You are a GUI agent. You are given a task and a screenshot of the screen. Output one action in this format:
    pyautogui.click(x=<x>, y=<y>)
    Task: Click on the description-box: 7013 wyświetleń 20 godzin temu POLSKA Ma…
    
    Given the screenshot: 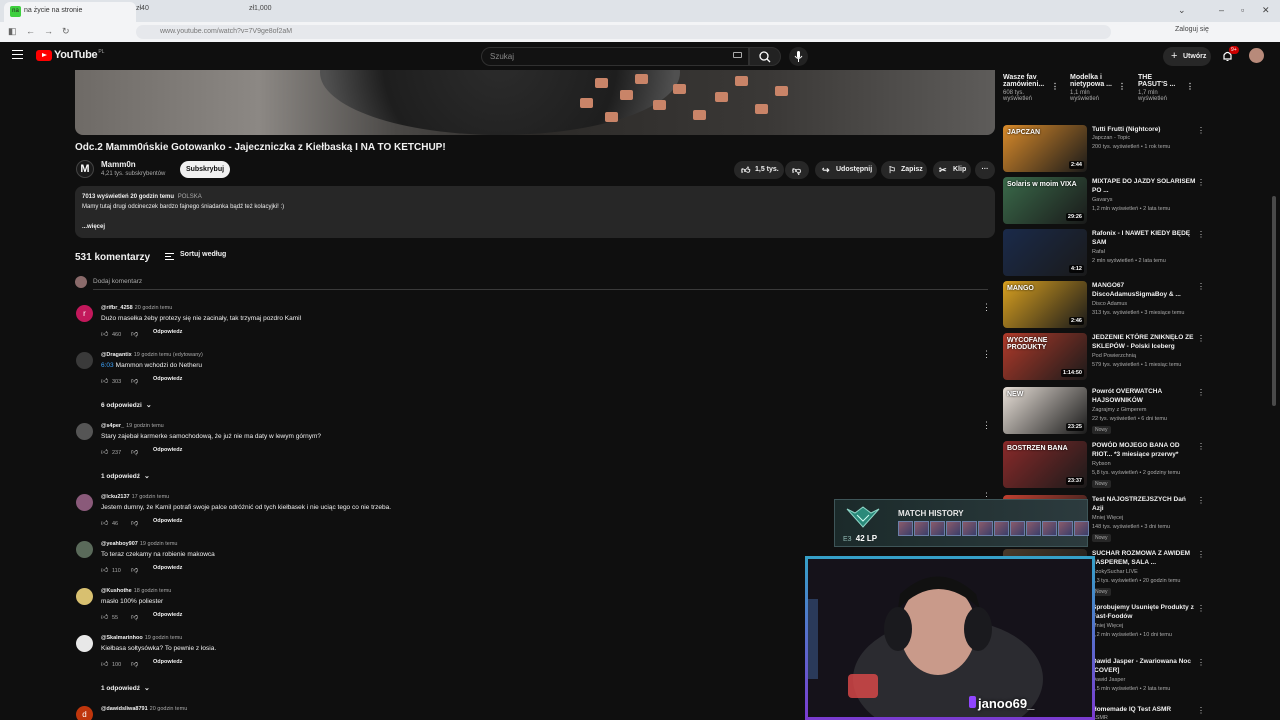 What is the action you would take?
    pyautogui.click(x=535, y=212)
    